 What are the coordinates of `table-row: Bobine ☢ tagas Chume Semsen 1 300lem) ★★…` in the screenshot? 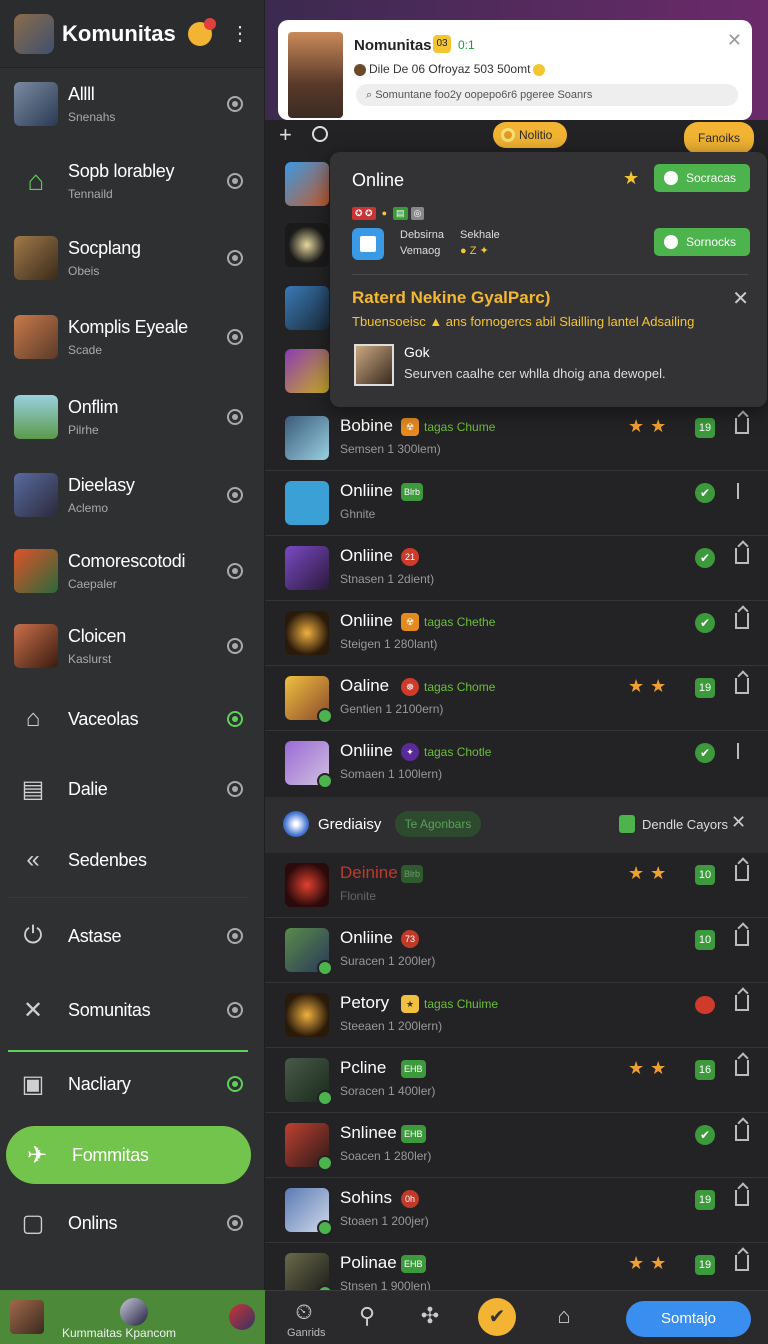 It's located at (516, 438).